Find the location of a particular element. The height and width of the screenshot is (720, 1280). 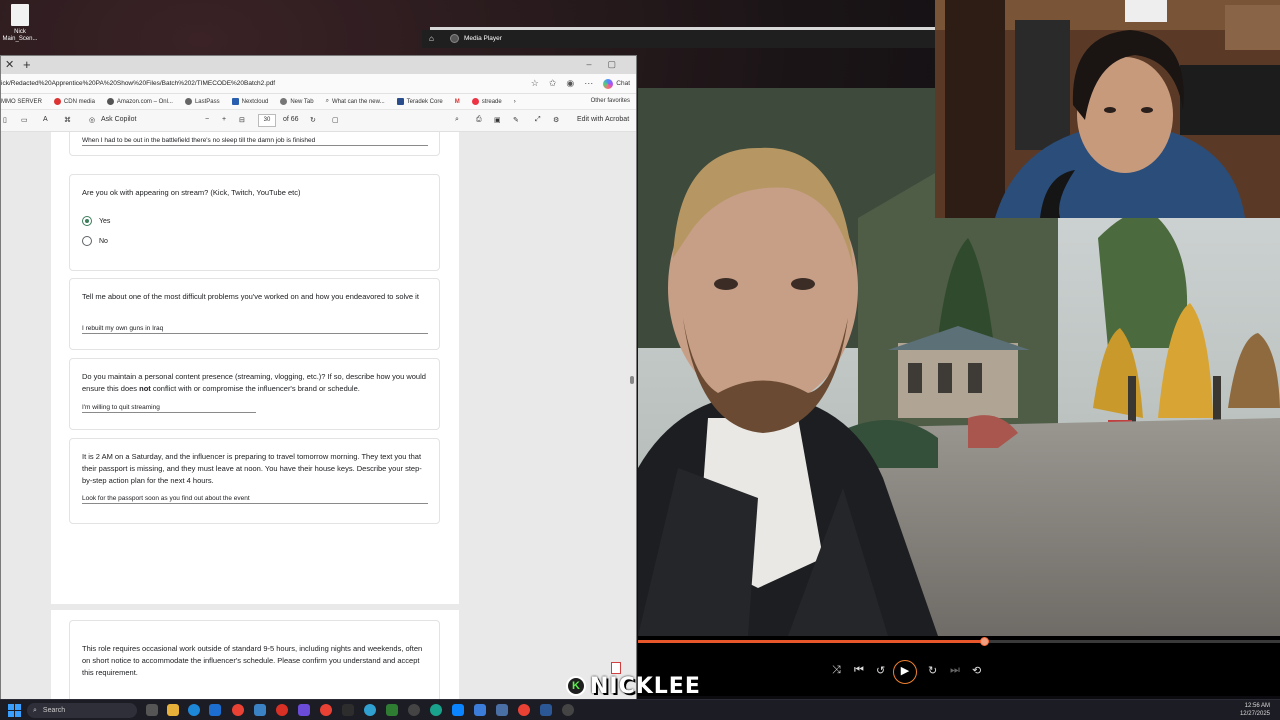

document-icon is located at coordinates (20, 15).